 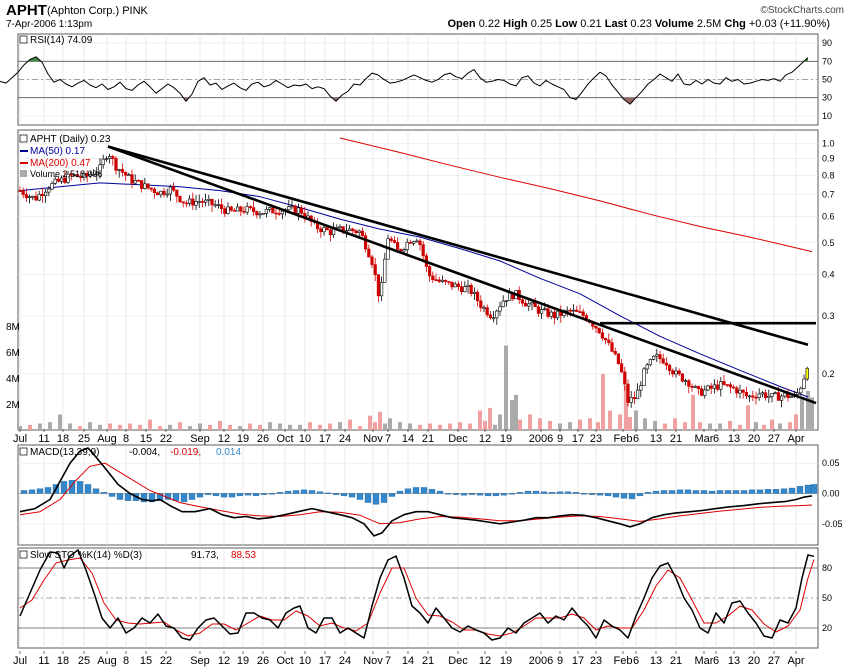 I want to click on macd-legend-value: -0.004,, so click(x=144, y=452).